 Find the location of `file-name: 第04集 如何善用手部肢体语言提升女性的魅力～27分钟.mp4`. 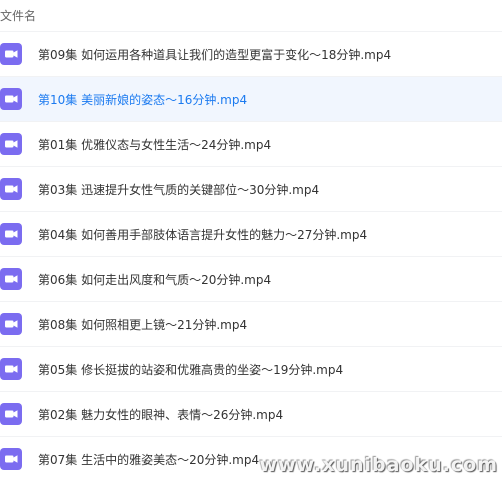

file-name: 第04集 如何善用手部肢体语言提升女性的魅力～27分钟.mp4 is located at coordinates (203, 234).